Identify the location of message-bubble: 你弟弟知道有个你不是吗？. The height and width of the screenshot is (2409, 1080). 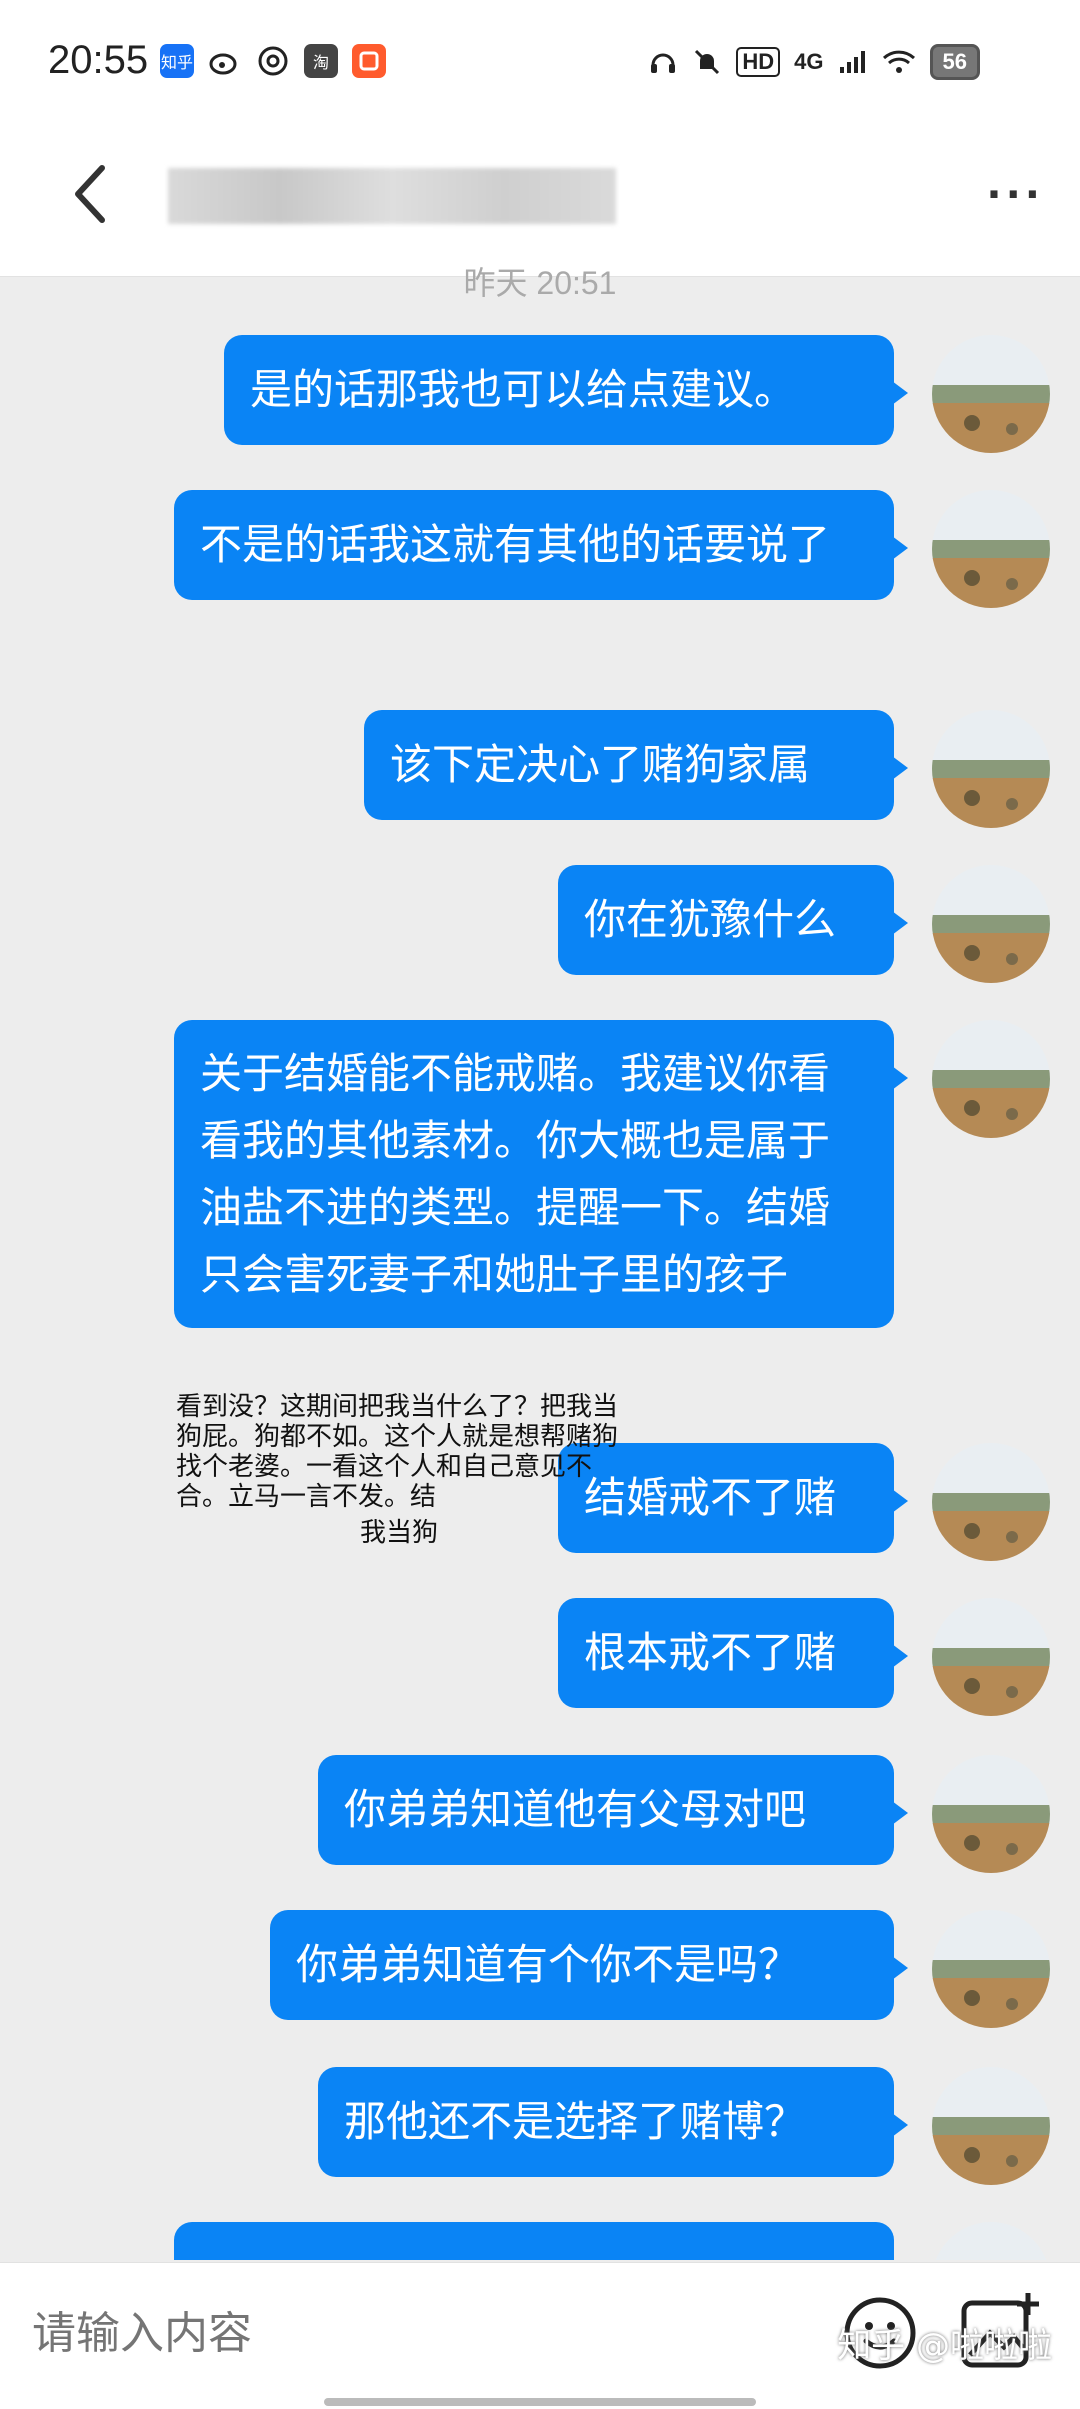
(589, 1965).